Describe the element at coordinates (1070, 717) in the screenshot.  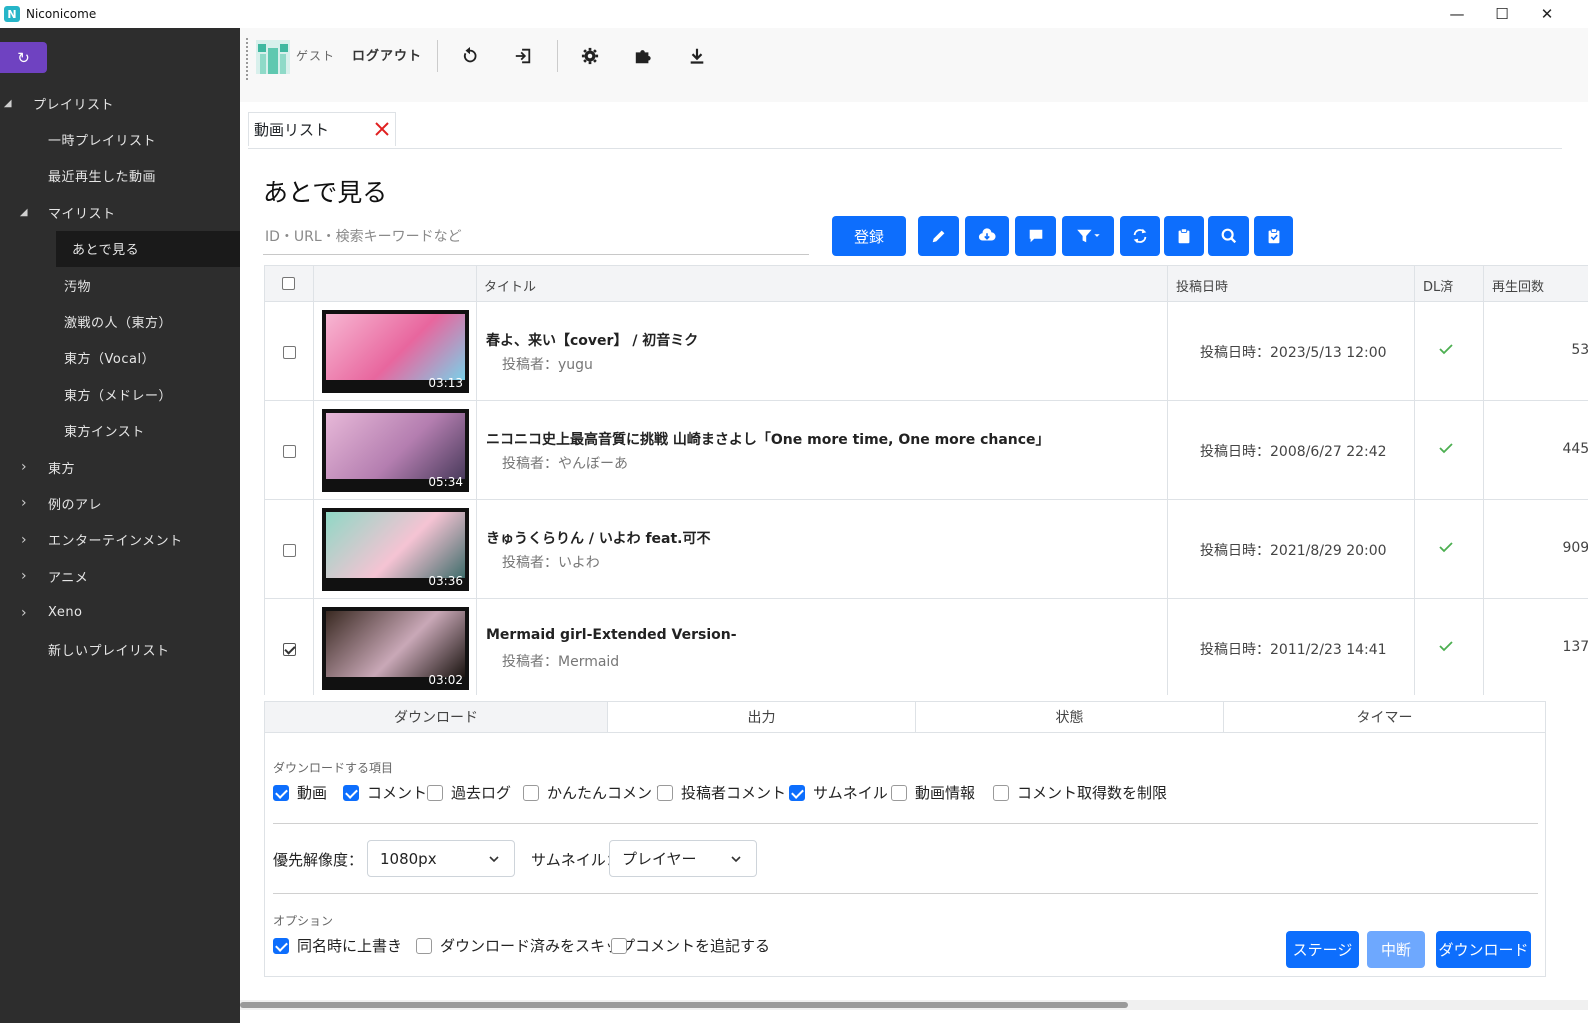
I see `tab-status: 状態` at that location.